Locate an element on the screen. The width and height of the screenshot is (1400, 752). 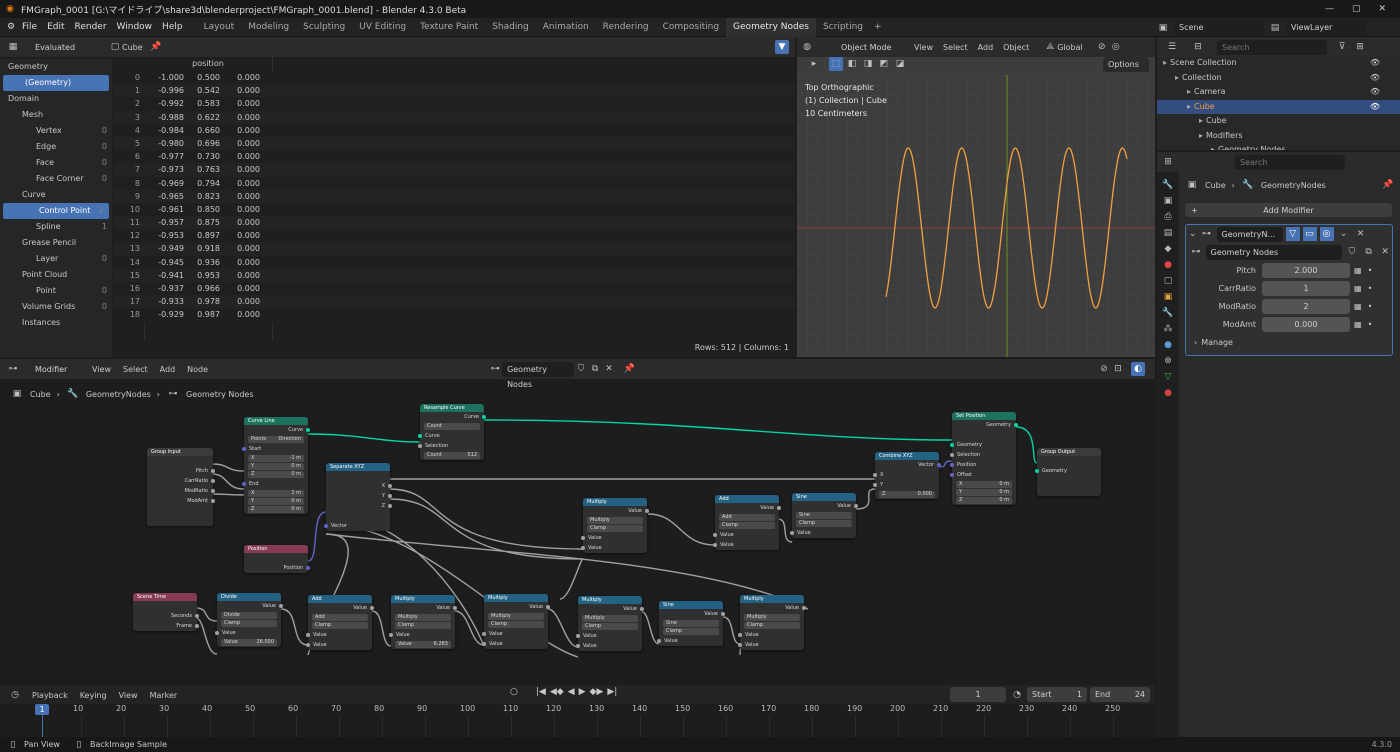
node-scene-time: Scene Time Seconds Frame is located at coordinates (166, 612).